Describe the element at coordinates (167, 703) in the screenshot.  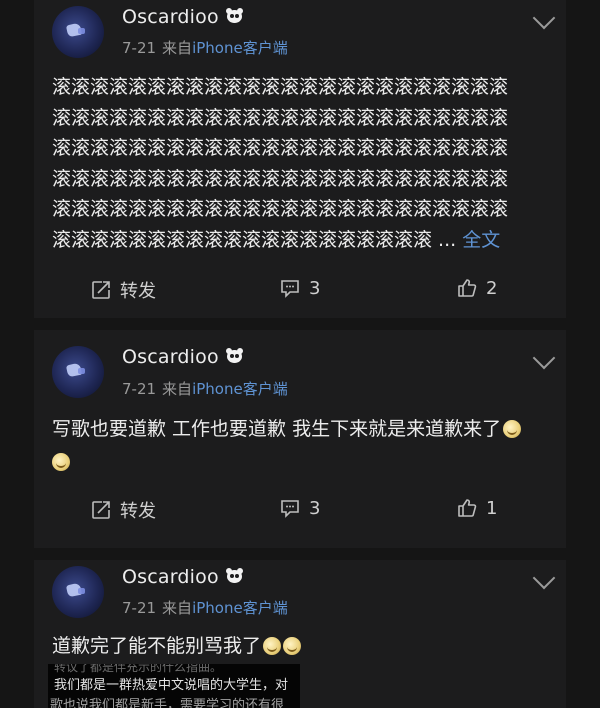
I see `snippet-line: 歌也说我们都是新手，需要学习的还有很` at that location.